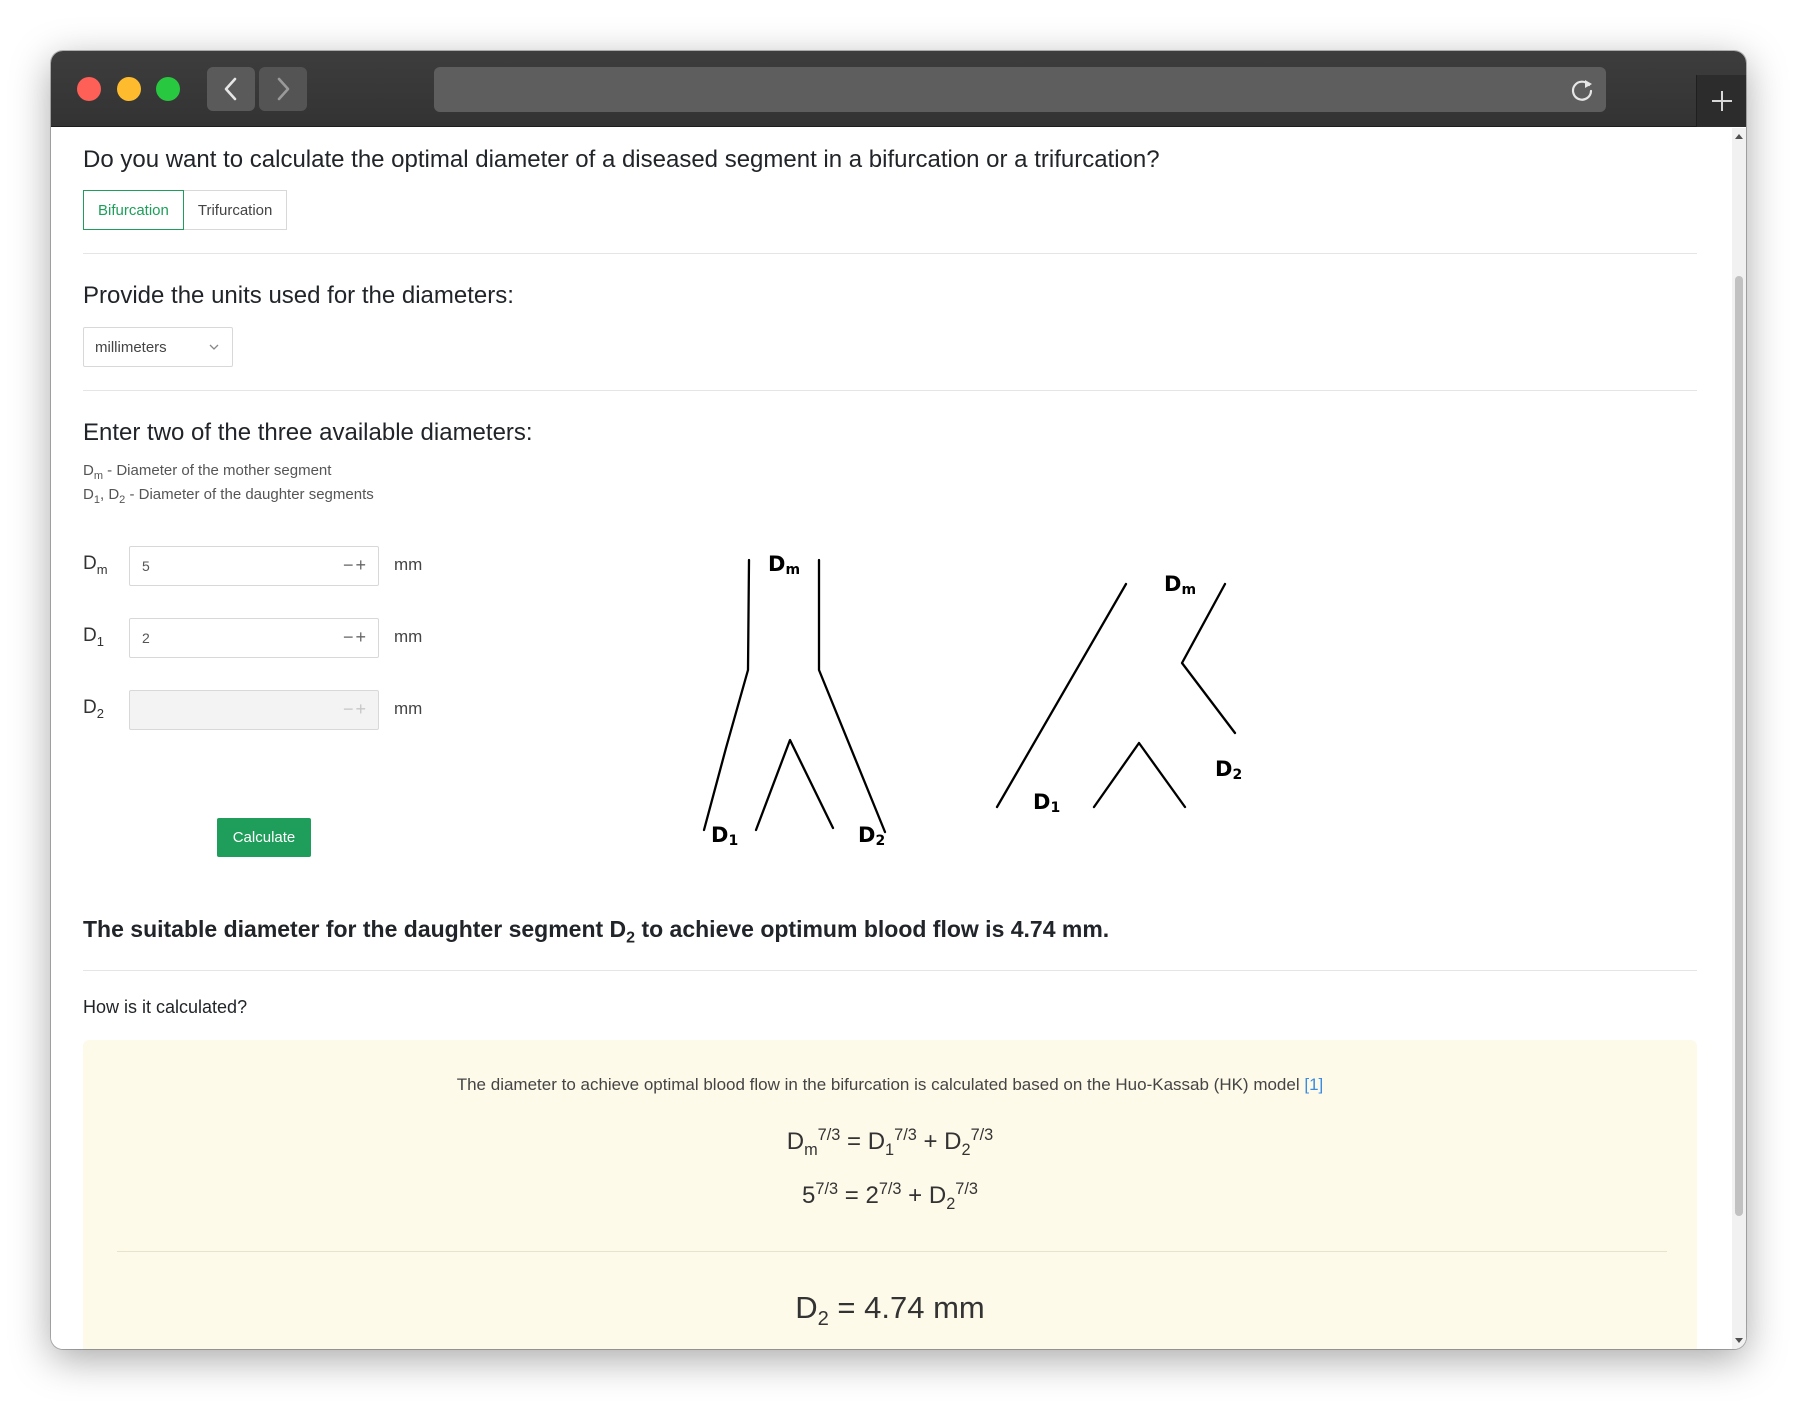 The width and height of the screenshot is (1797, 1401). What do you see at coordinates (93, 637) in the screenshot?
I see `d1-label: D1` at bounding box center [93, 637].